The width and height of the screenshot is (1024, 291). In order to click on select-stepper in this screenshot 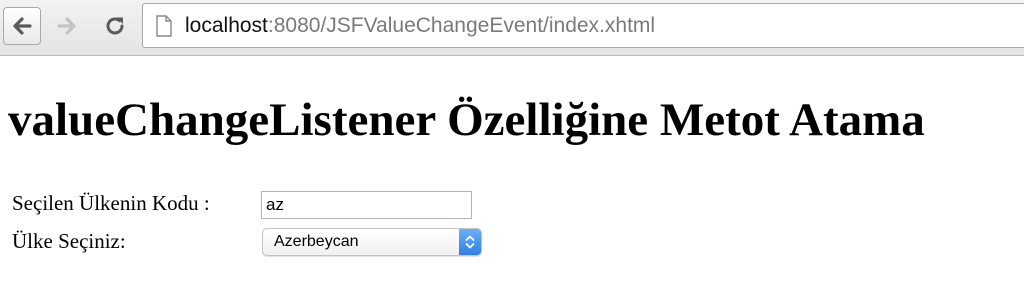, I will do `click(470, 242)`.